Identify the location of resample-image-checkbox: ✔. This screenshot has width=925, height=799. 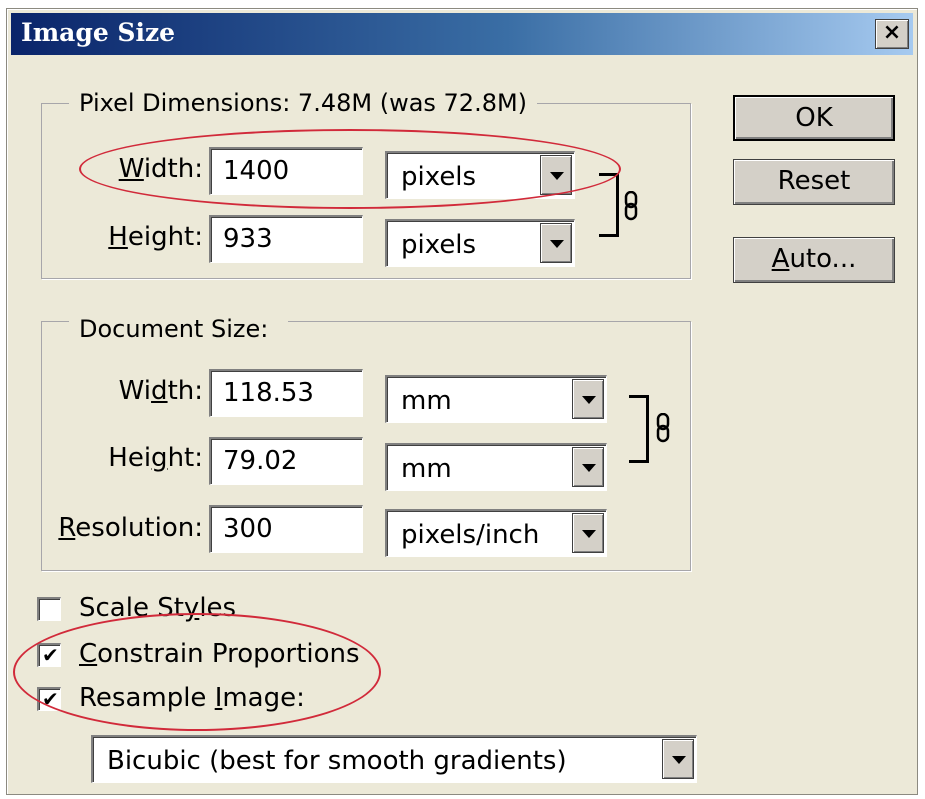
(49, 699).